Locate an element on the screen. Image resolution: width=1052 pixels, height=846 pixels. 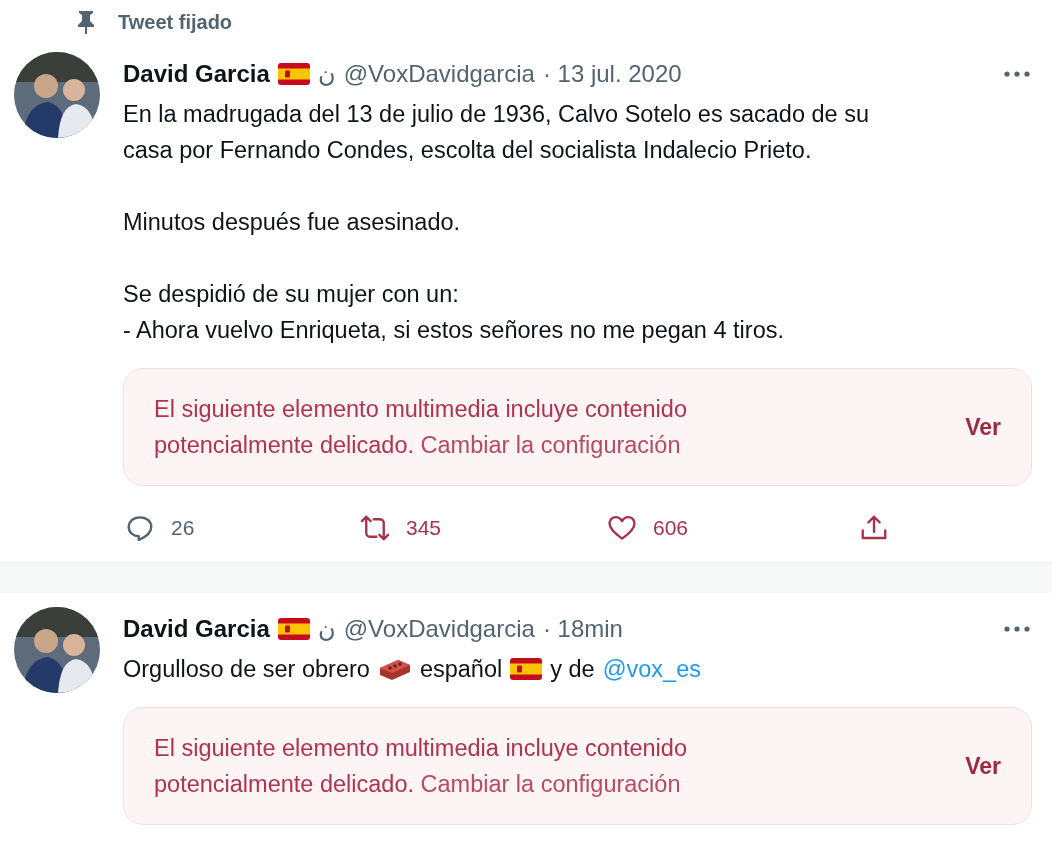
tweet-text: y de is located at coordinates (572, 669).